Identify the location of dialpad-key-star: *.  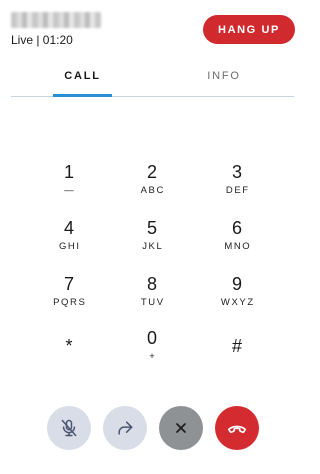
(69, 350).